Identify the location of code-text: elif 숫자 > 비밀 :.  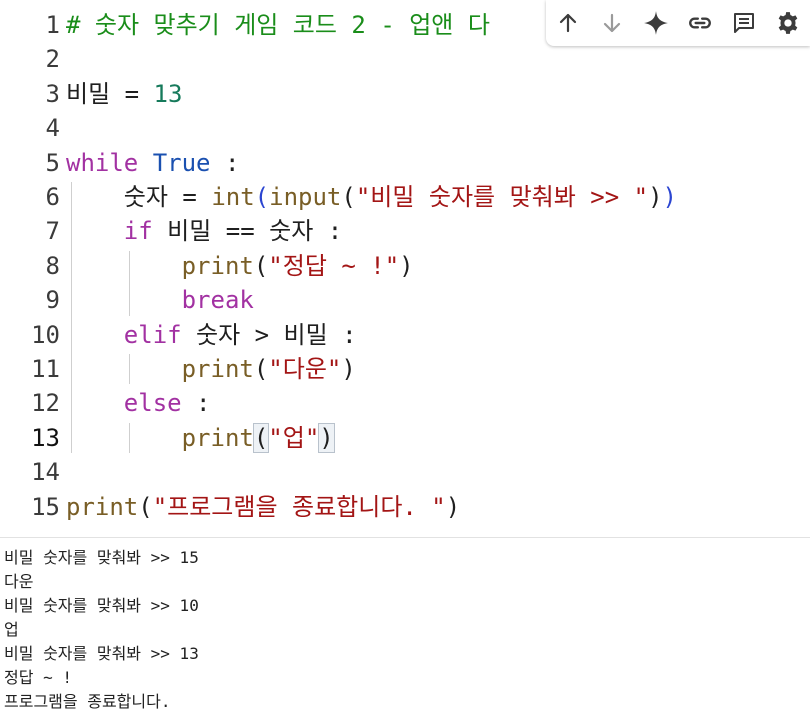
(211, 335).